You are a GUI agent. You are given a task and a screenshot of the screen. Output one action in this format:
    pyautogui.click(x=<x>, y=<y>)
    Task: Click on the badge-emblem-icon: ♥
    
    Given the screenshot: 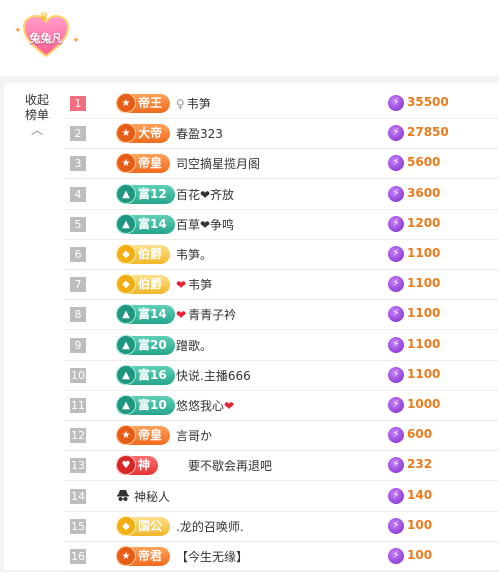 What is the action you would take?
    pyautogui.click(x=126, y=465)
    